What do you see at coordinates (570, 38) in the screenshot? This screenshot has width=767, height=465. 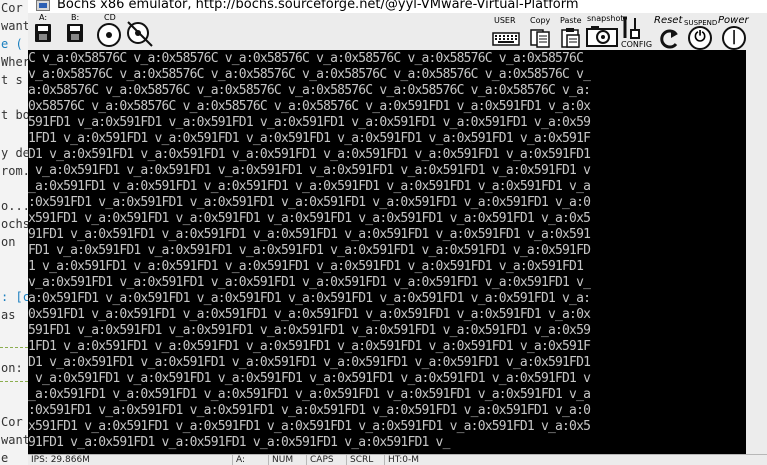 I see `paste-icon` at bounding box center [570, 38].